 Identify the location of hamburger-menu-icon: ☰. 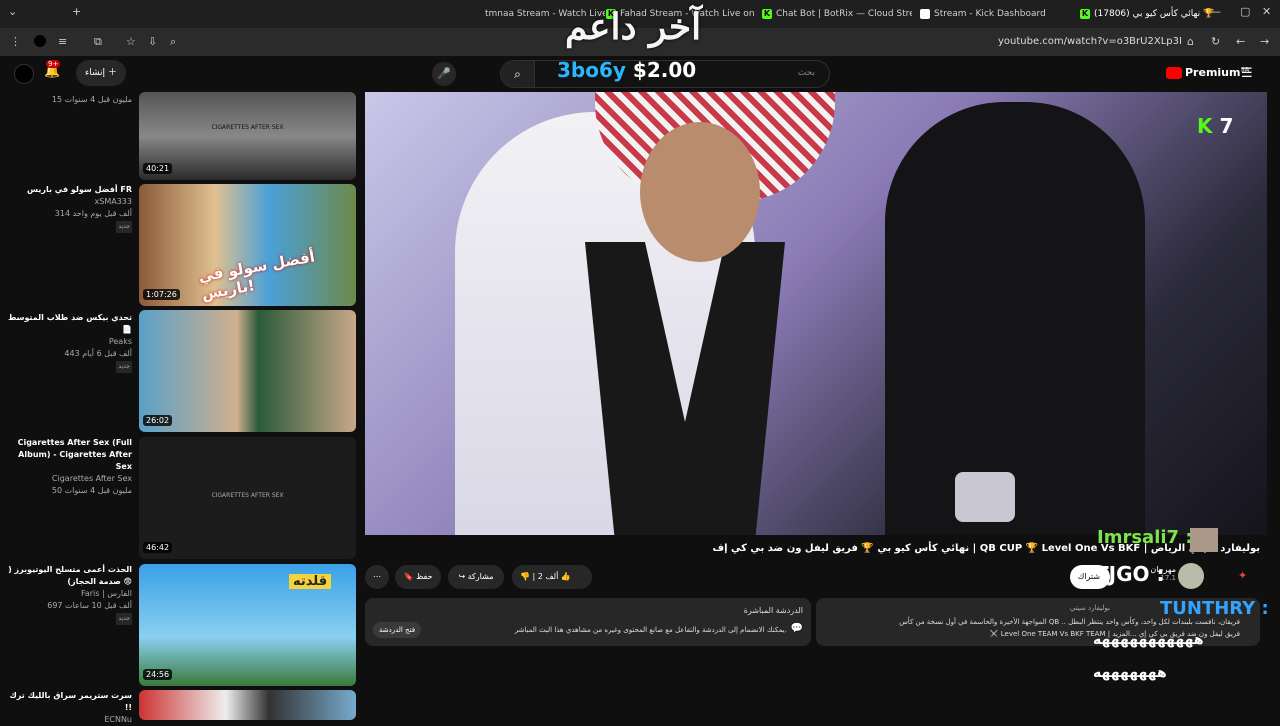
(1247, 73).